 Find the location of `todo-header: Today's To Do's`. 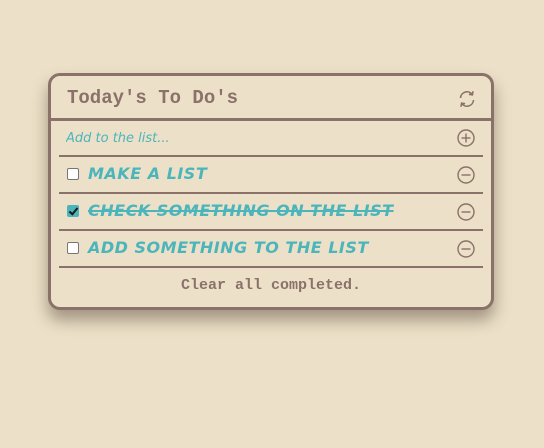

todo-header: Today's To Do's is located at coordinates (271, 98).